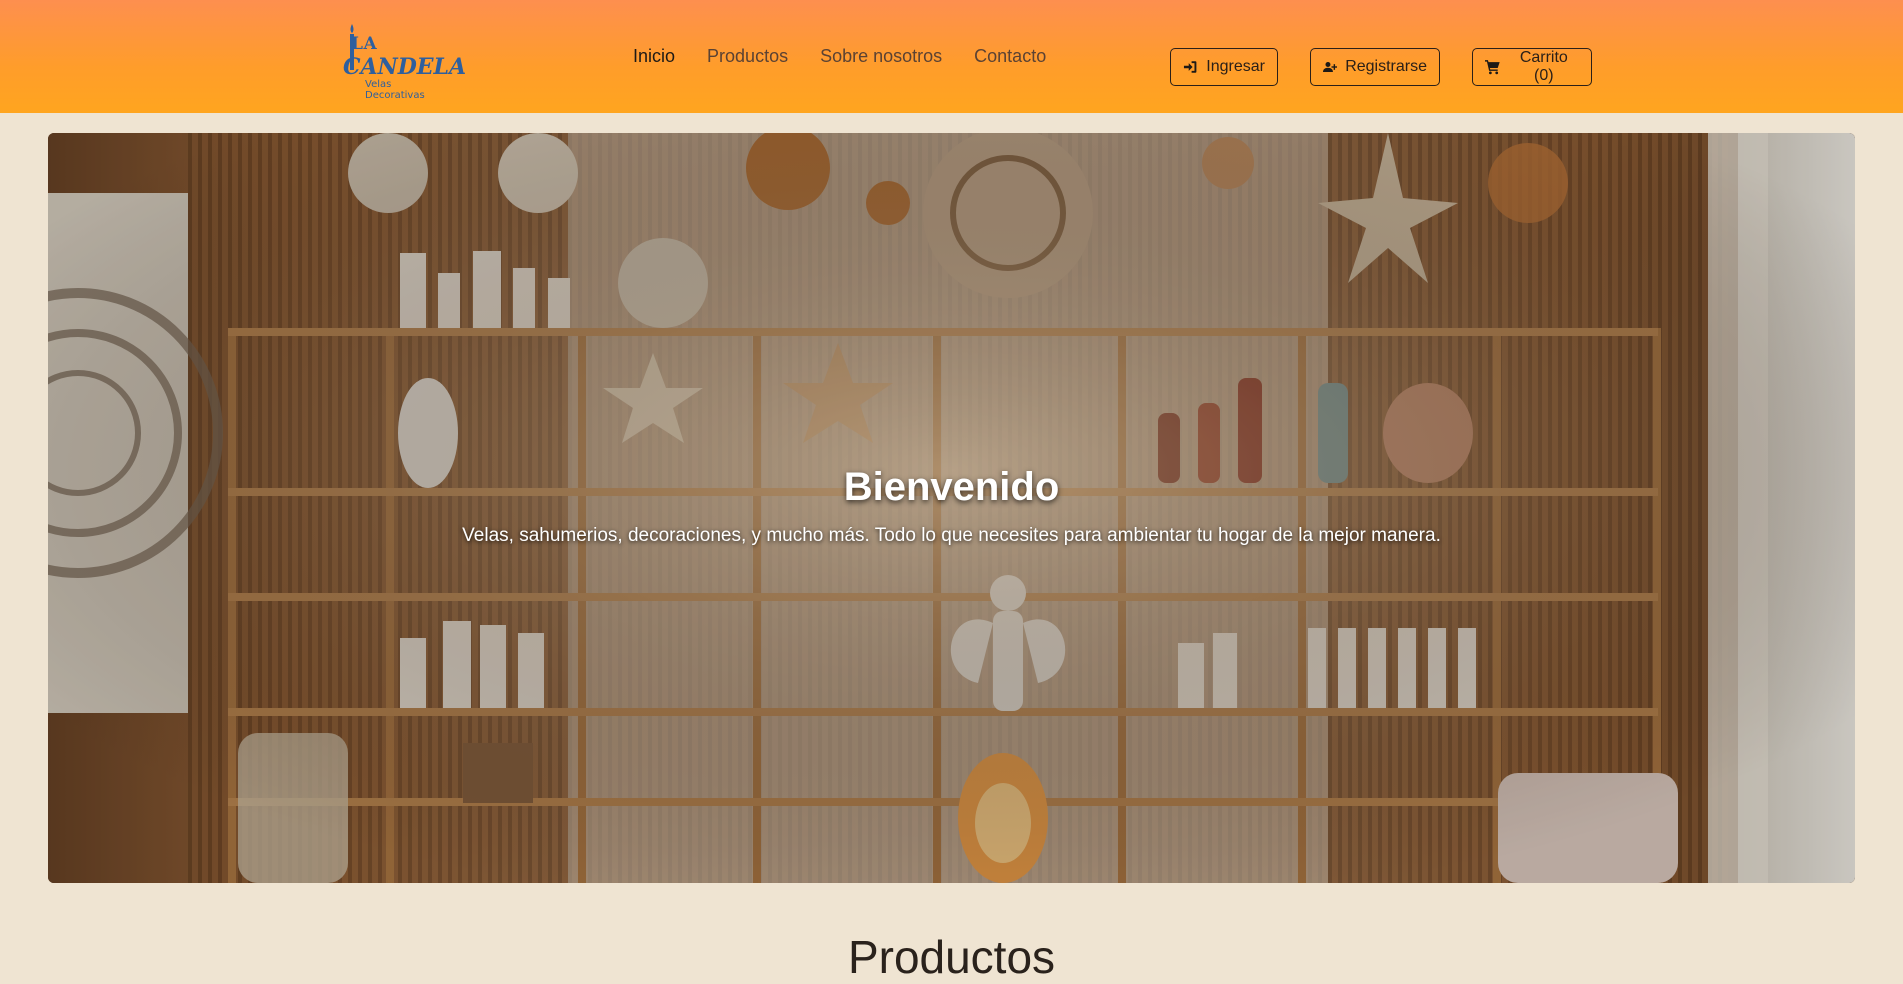  Describe the element at coordinates (951, 487) in the screenshot. I see `hero-title: Bienvenido` at that location.